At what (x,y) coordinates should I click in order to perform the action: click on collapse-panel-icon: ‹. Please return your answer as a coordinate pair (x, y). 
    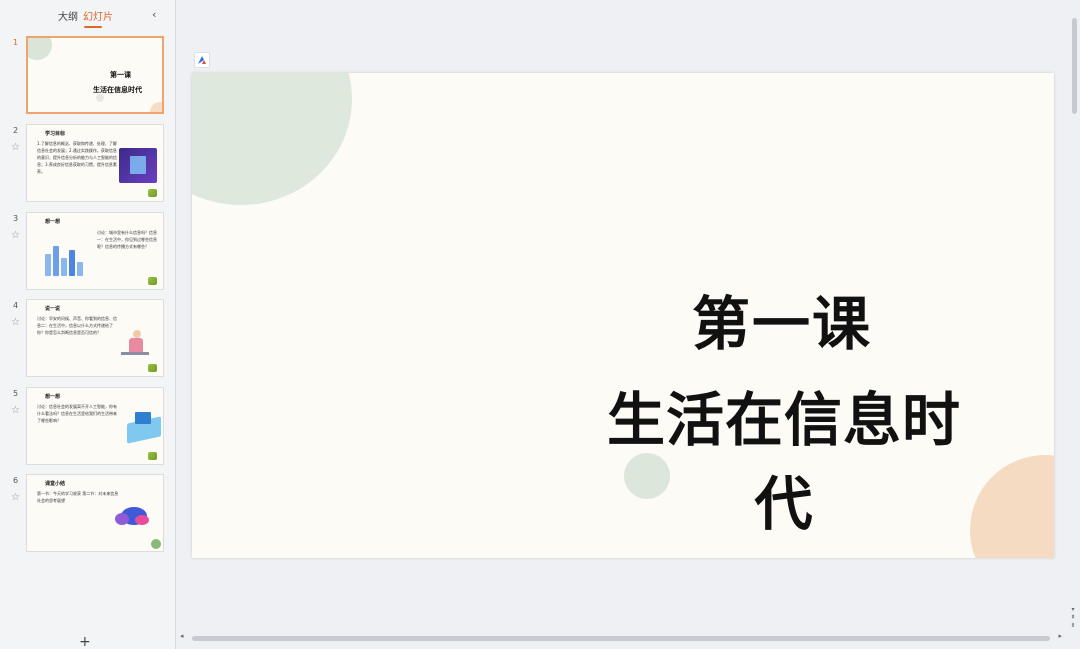
    Looking at the image, I should click on (154, 14).